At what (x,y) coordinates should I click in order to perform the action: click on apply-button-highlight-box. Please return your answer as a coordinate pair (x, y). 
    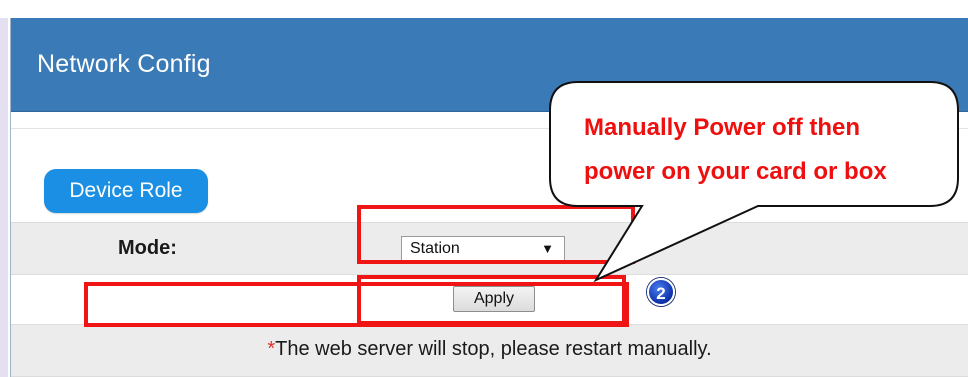
    Looking at the image, I should click on (491, 300).